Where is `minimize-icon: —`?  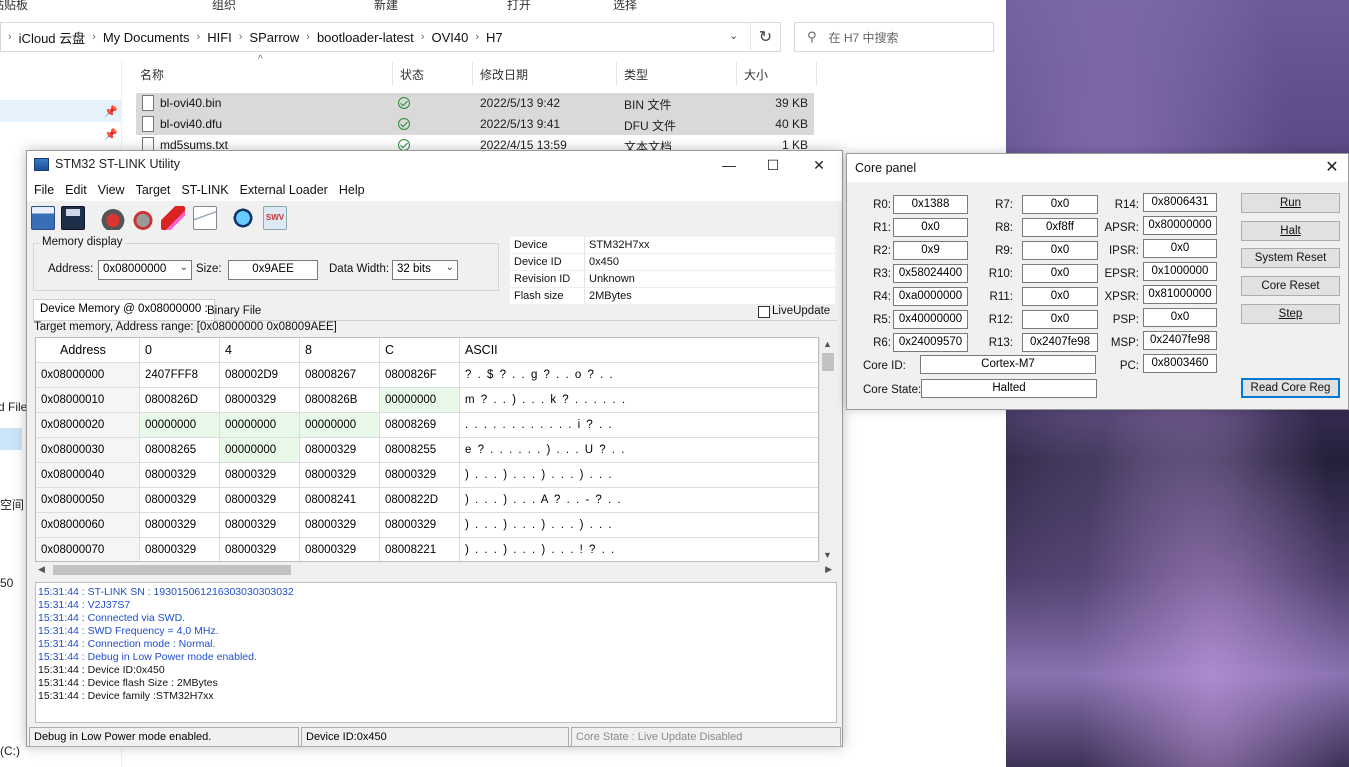
minimize-icon: — is located at coordinates (729, 165).